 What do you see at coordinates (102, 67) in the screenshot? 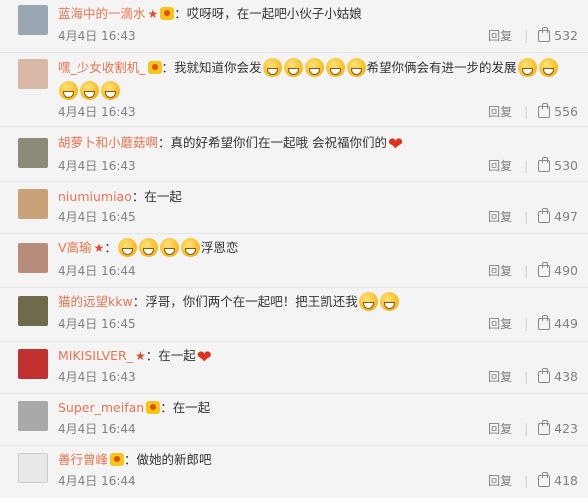
I see `username: 嘿_少女收割机_` at bounding box center [102, 67].